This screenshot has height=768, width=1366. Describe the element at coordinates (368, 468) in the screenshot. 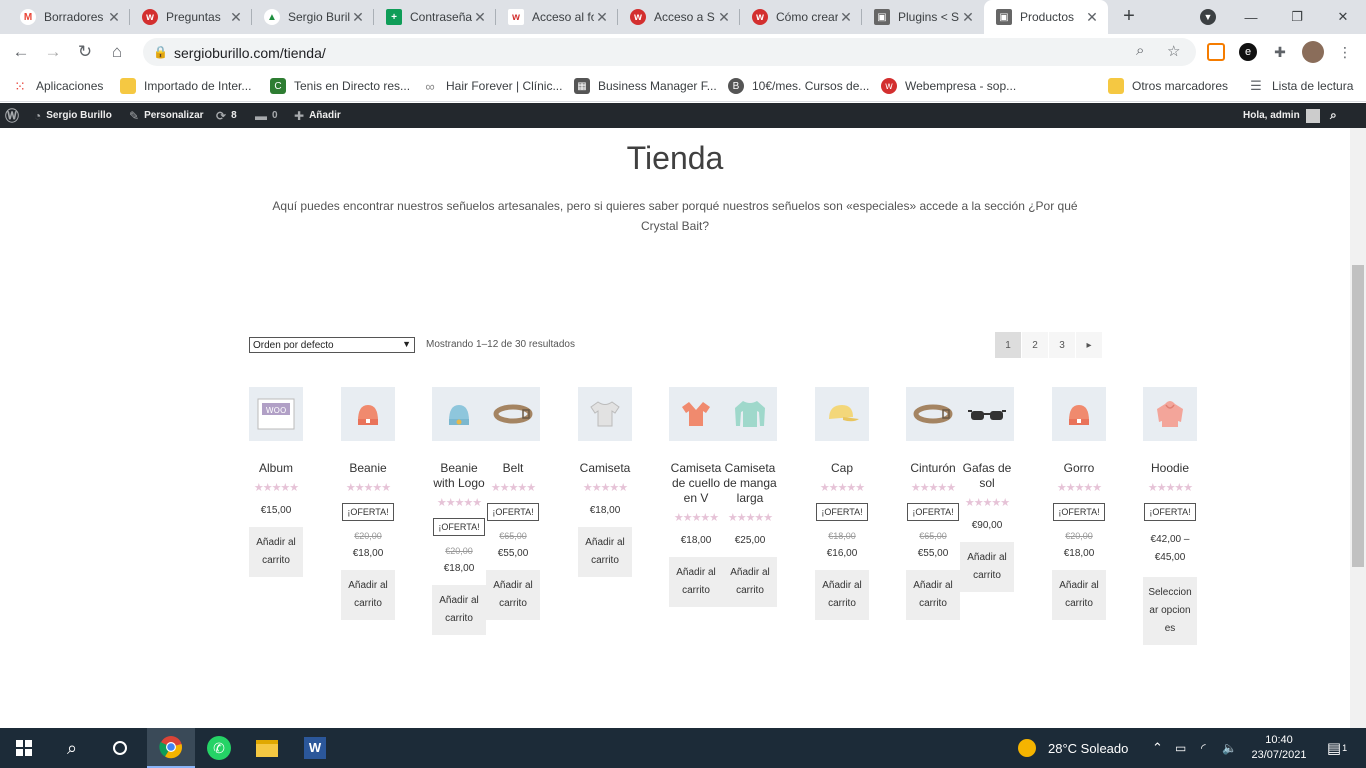

I see `product-title: Beanie` at that location.